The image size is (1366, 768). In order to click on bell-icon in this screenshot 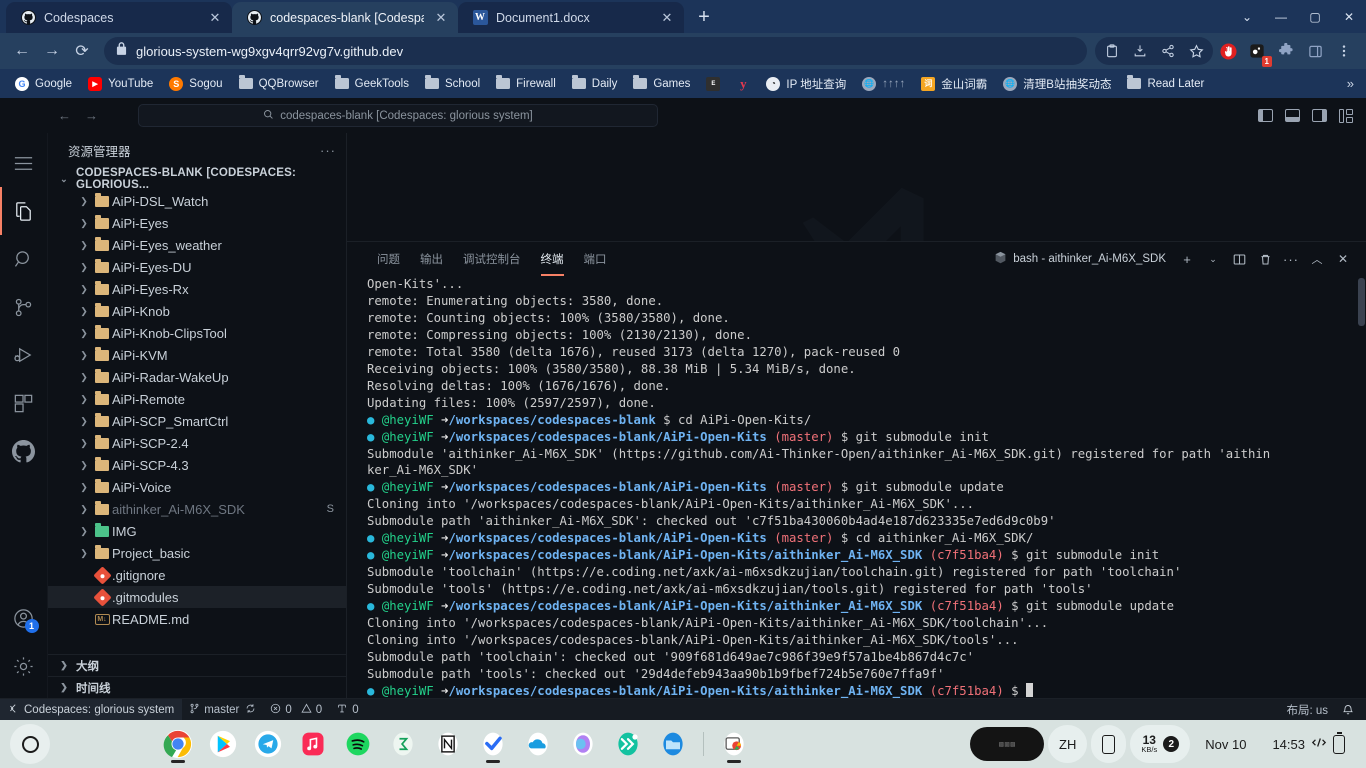, I will do `click(1350, 710)`.